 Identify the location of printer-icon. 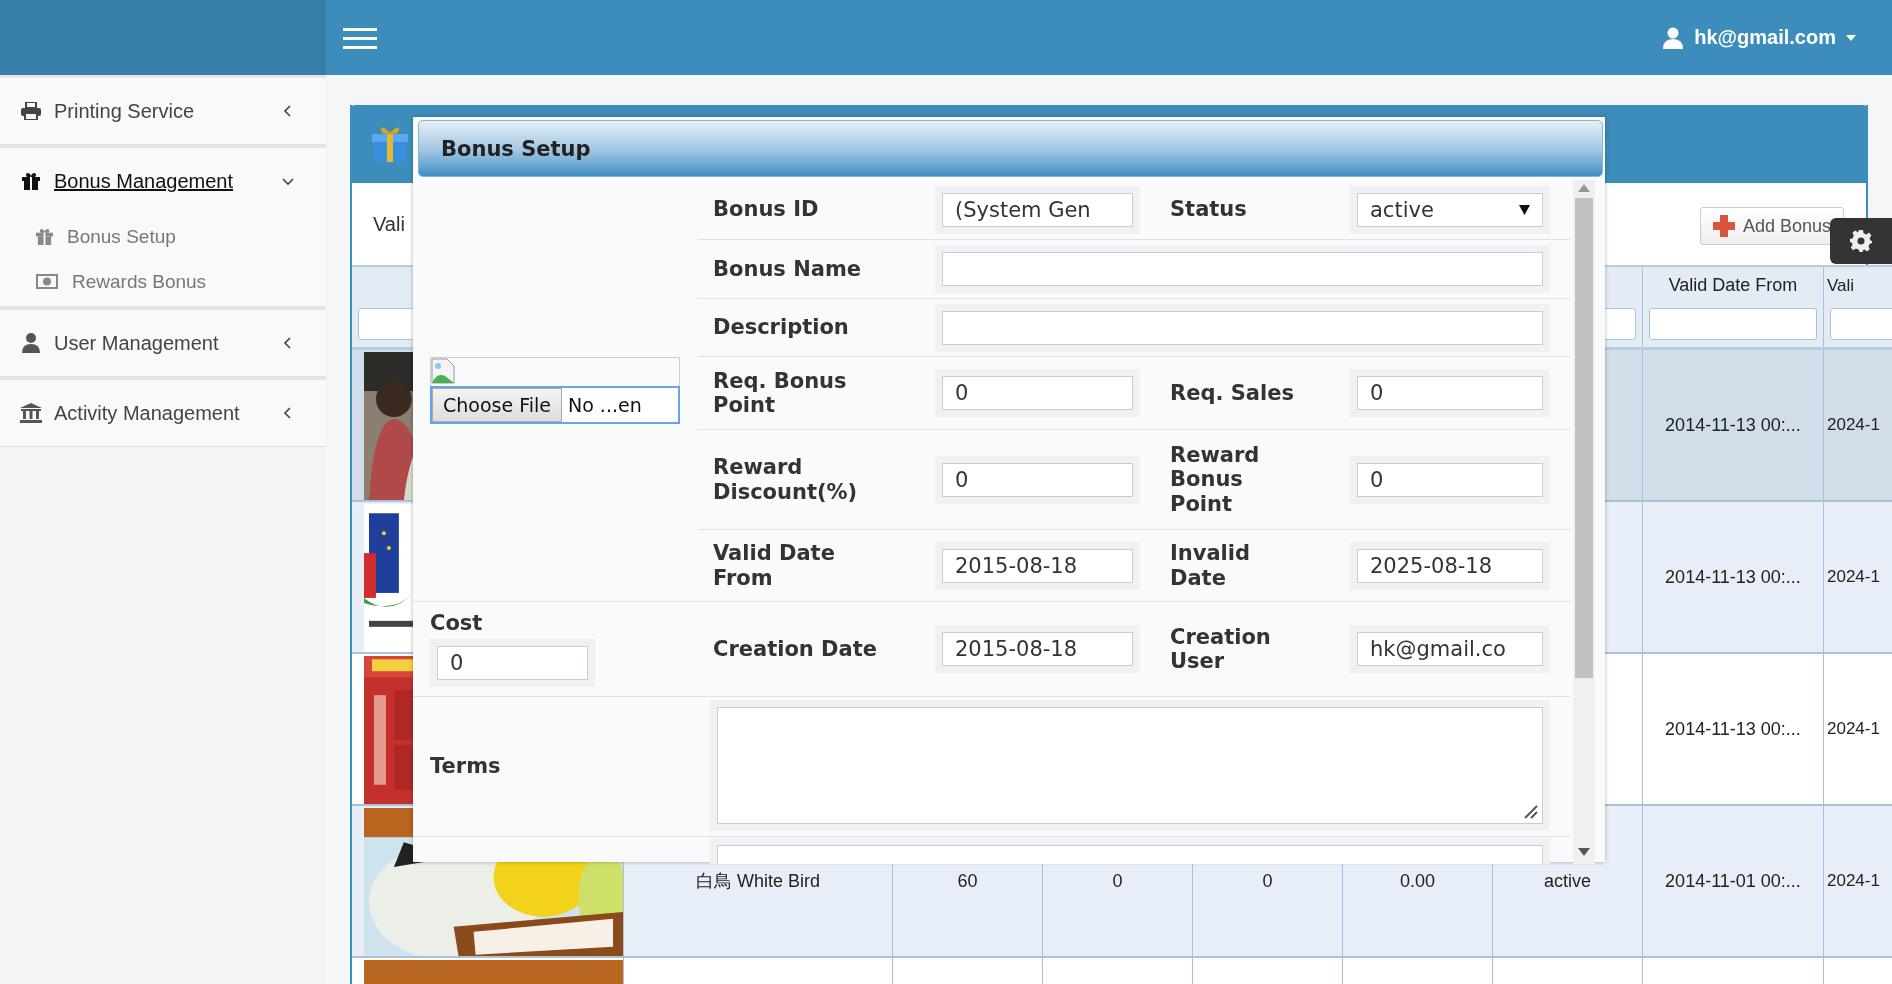
(31, 111).